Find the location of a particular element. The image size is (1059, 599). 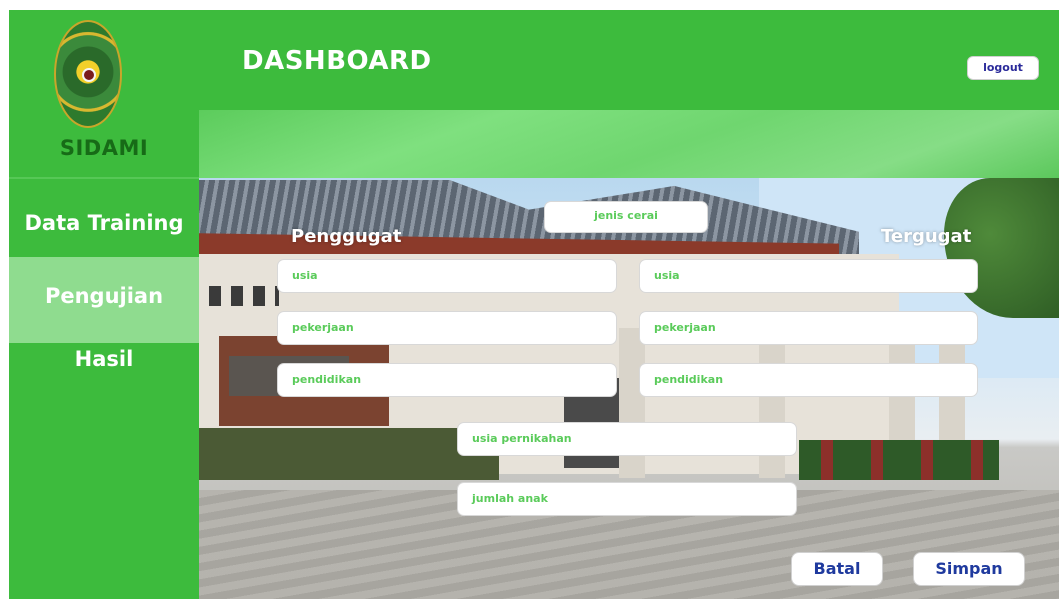

brand-name: SIDAMI is located at coordinates (104, 148).